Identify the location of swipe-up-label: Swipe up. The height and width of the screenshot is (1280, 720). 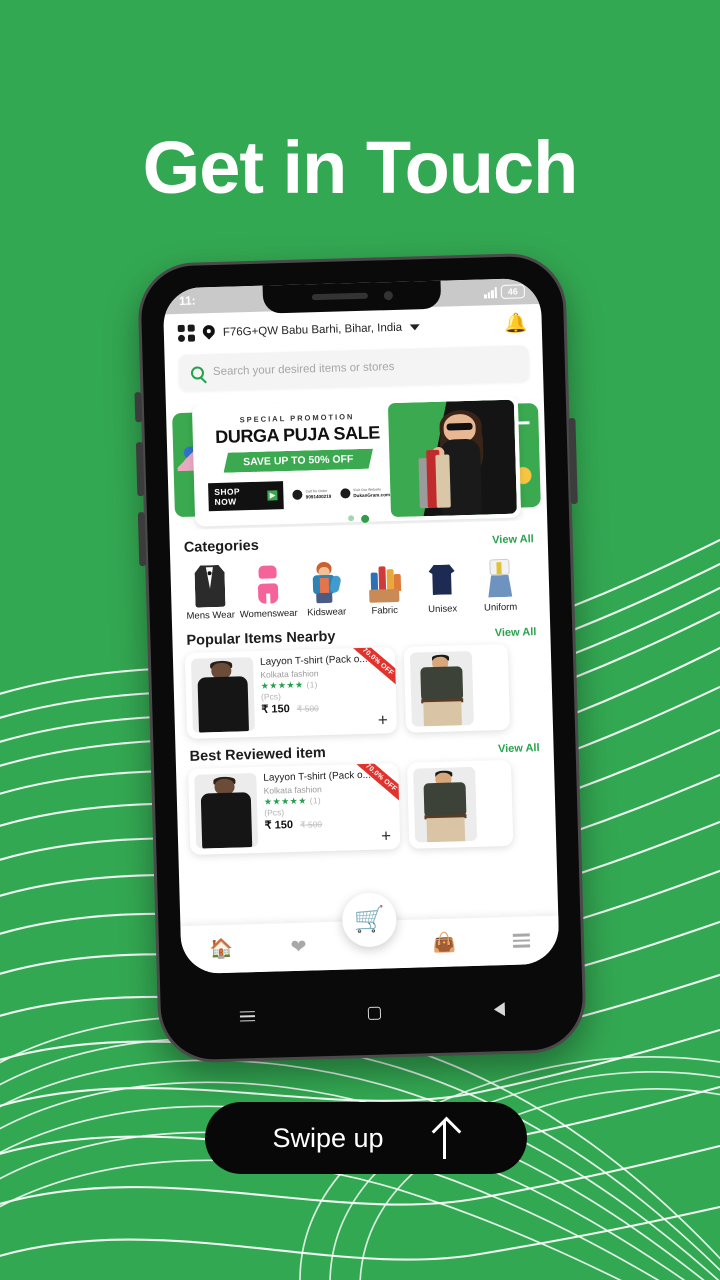
(328, 1137).